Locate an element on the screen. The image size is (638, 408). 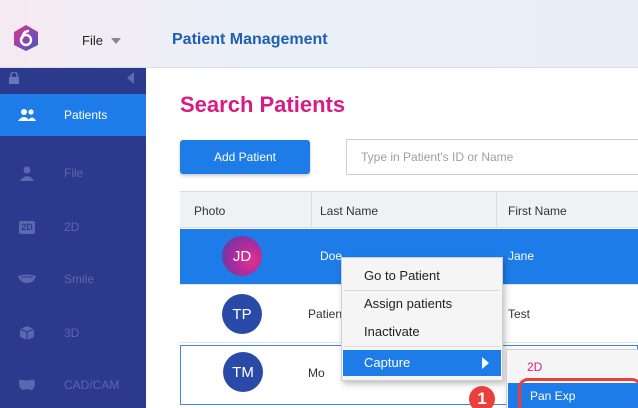
app-logo-icon is located at coordinates (26, 38).